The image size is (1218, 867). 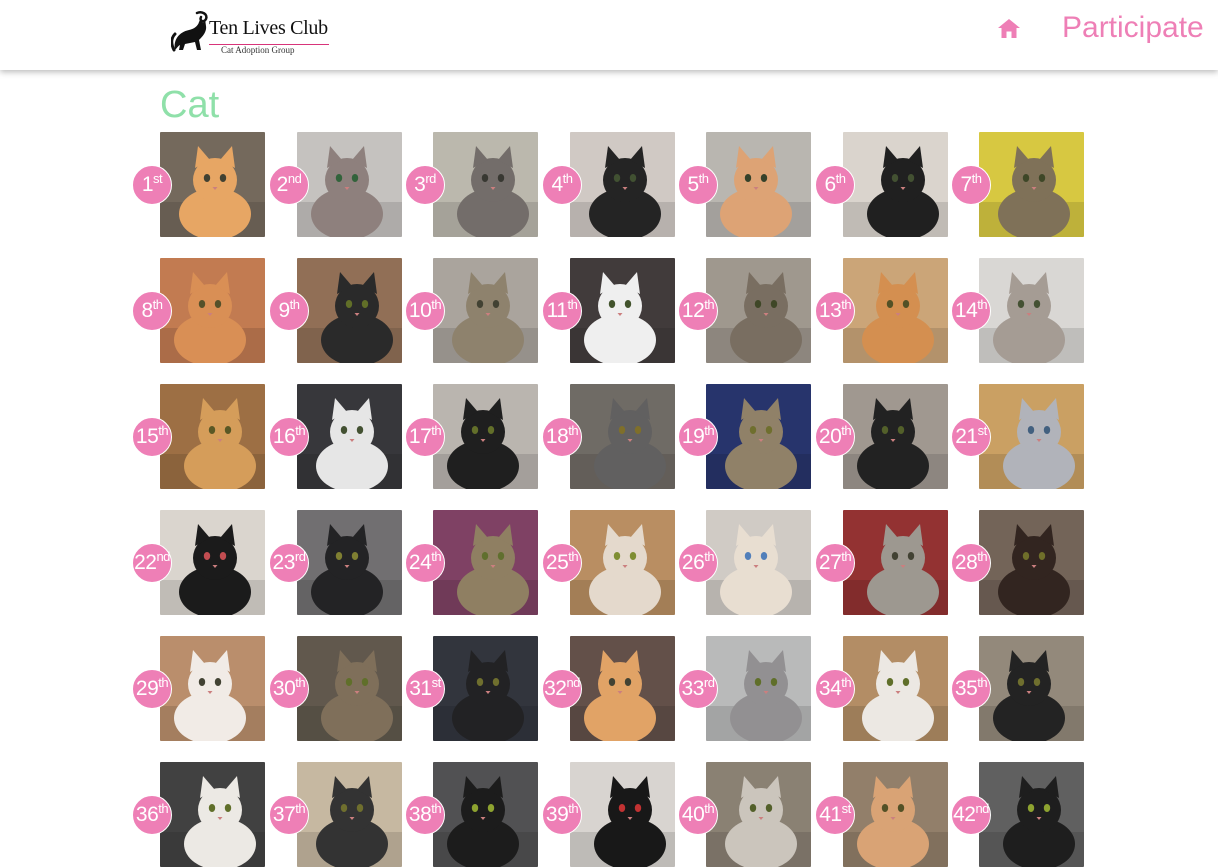 I want to click on rank-number: 26, so click(x=693, y=562).